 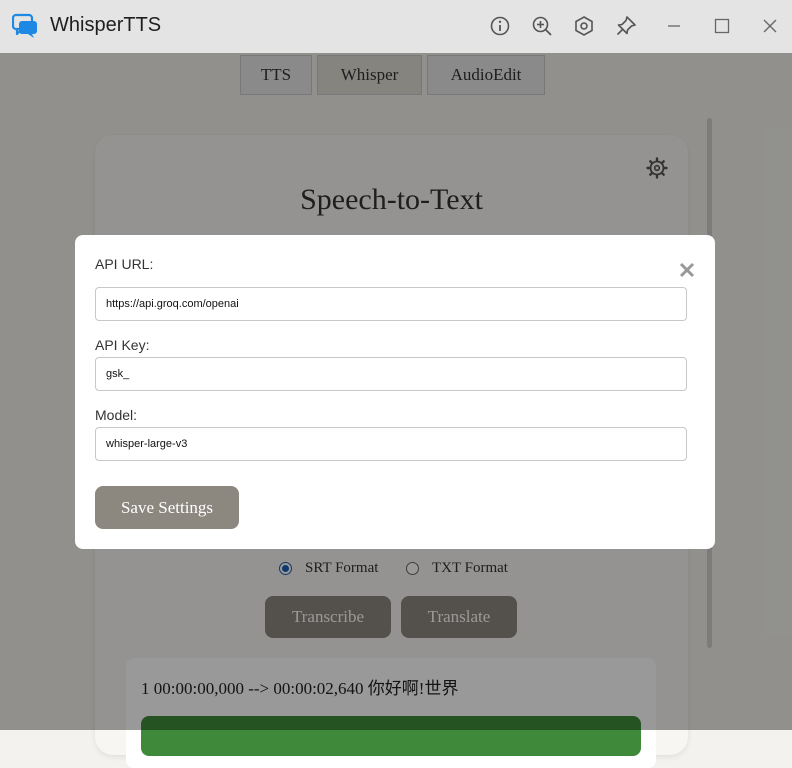 What do you see at coordinates (674, 26) in the screenshot?
I see `minimize-icon` at bounding box center [674, 26].